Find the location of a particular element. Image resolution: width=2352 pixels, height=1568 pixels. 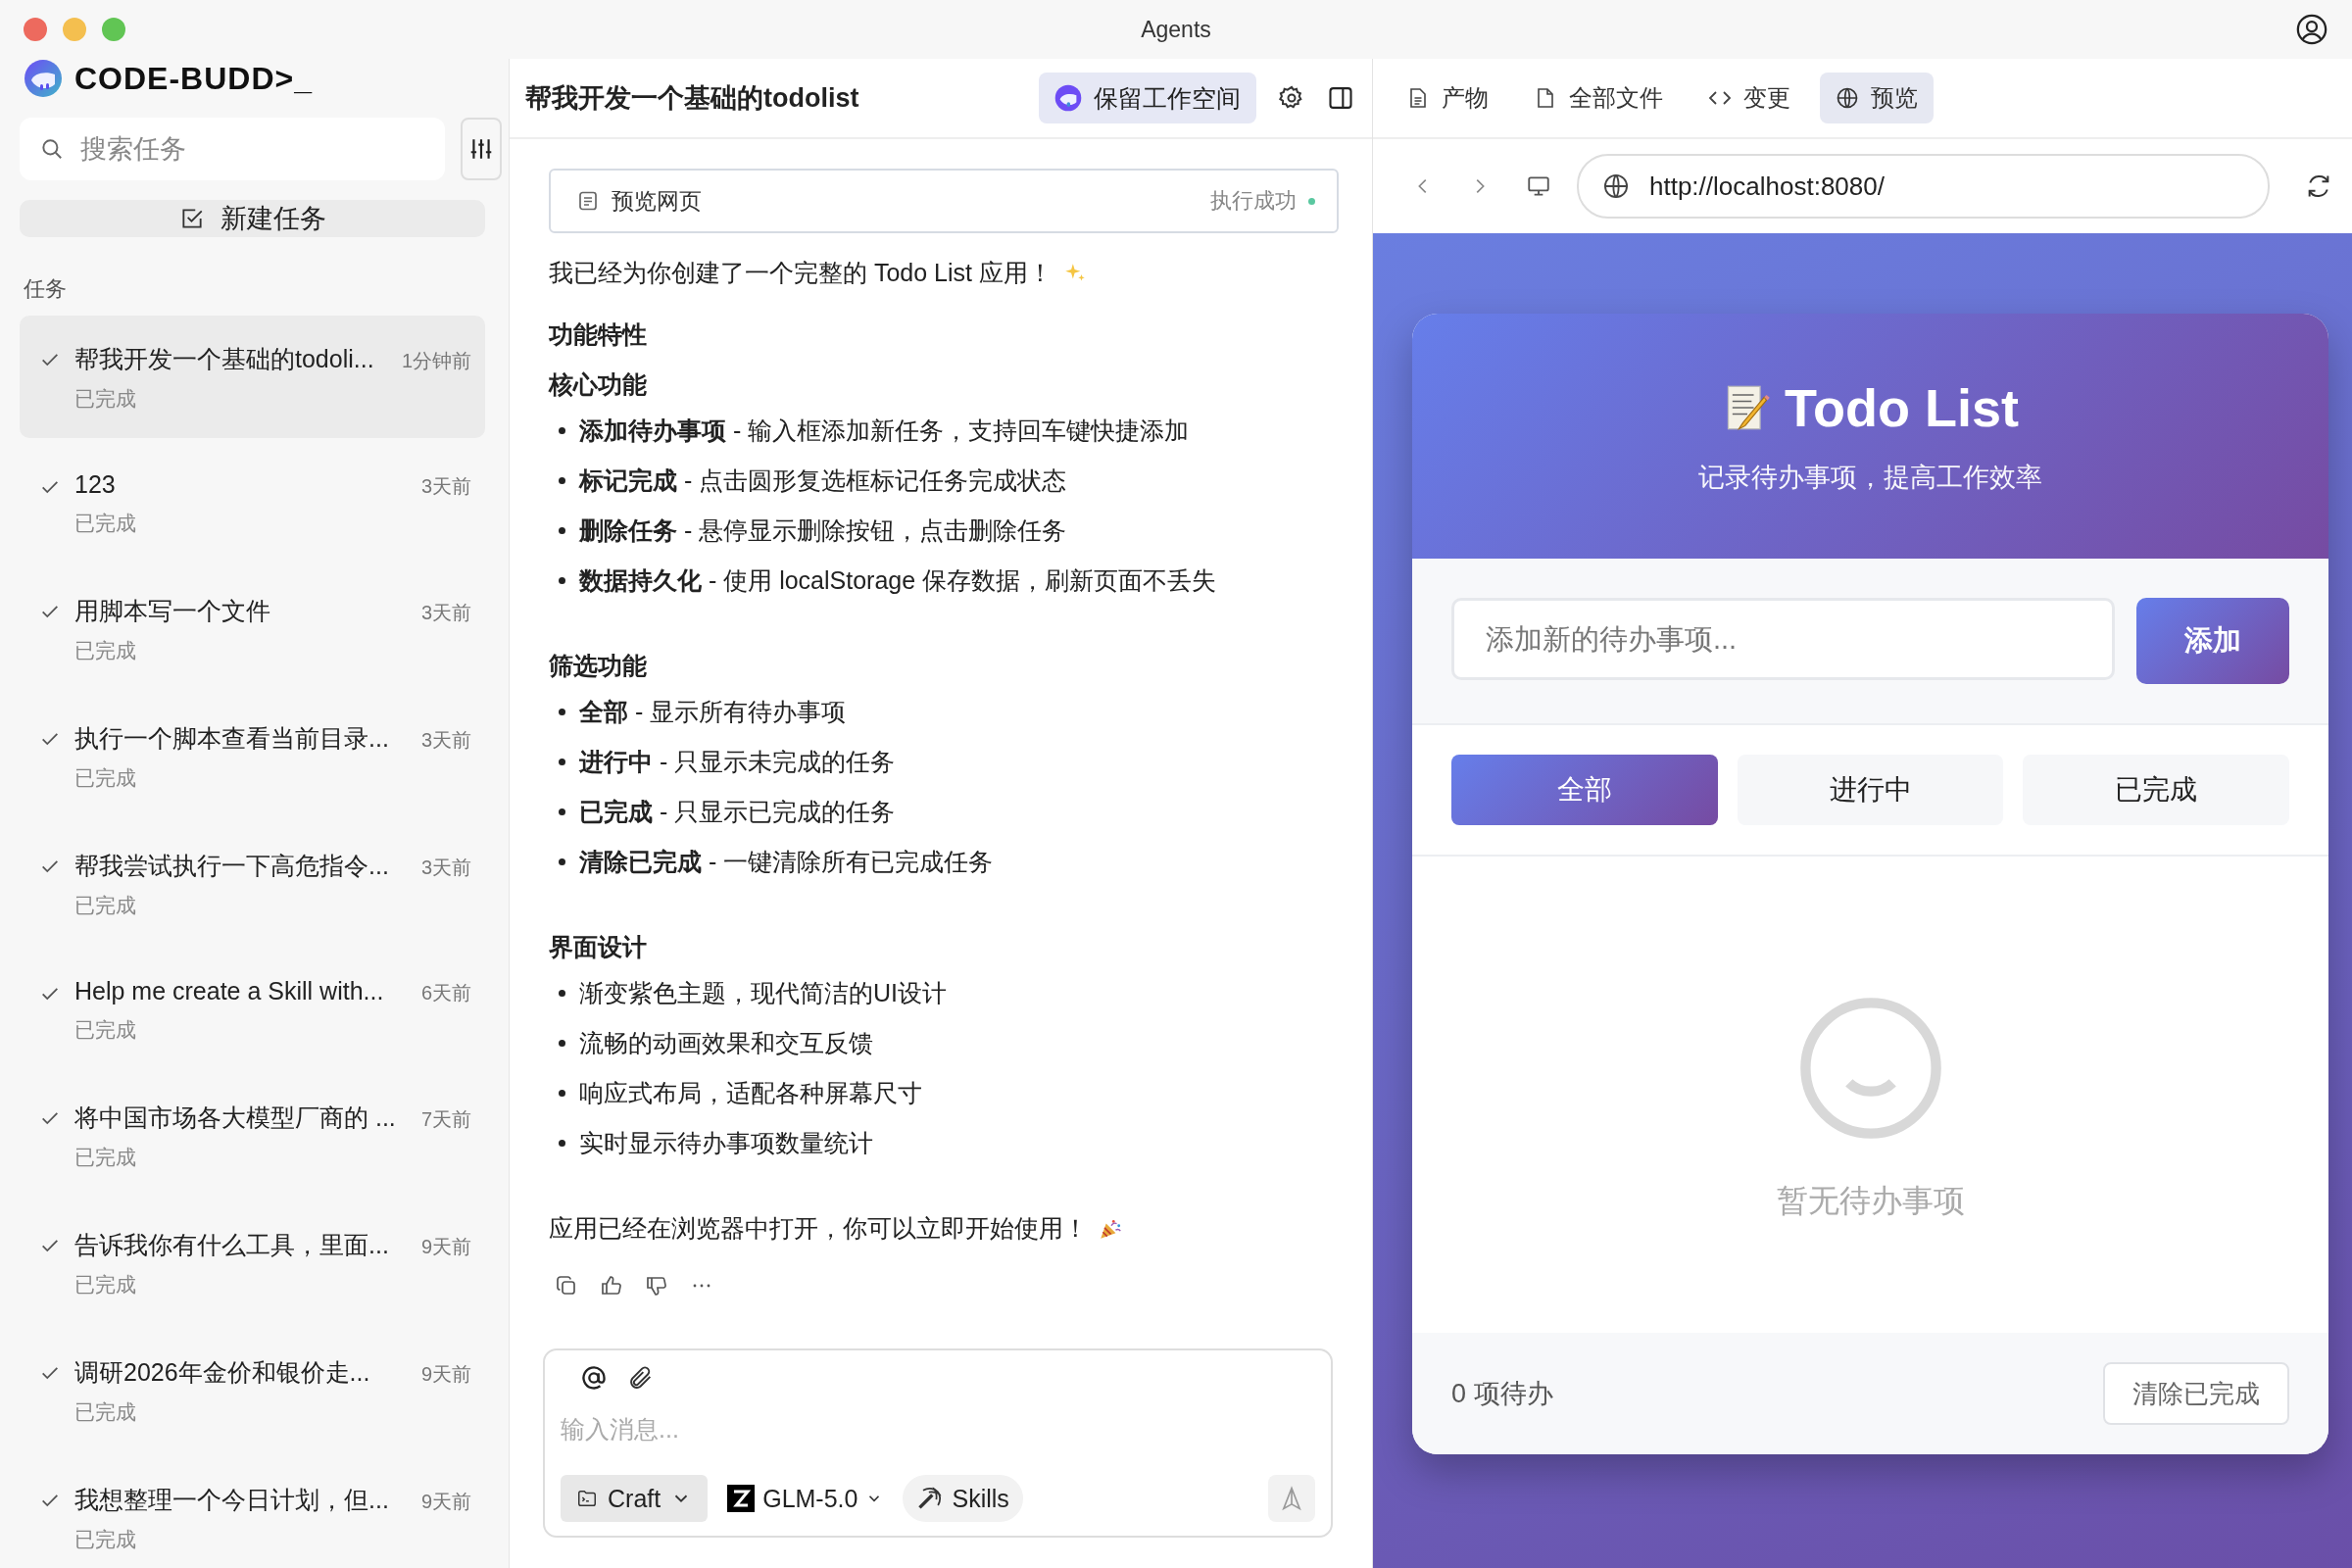

app-subtitle: 记录待办事项，提高工作效率 is located at coordinates (1870, 478).